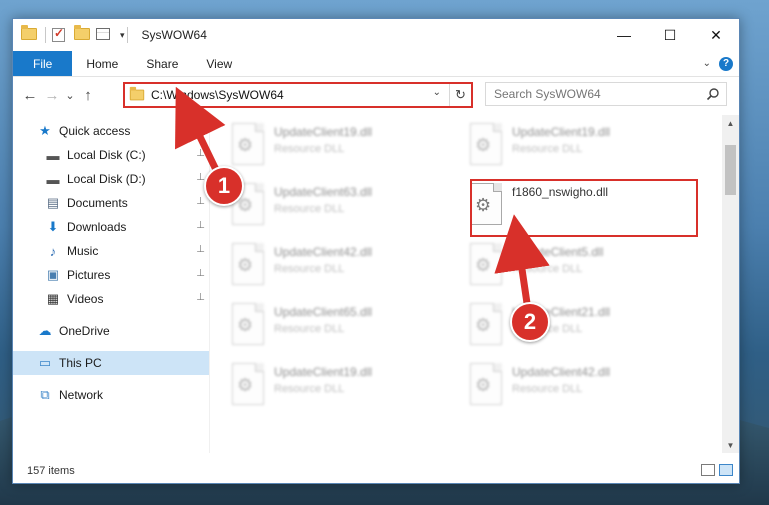  I want to click on target-file-highlight, so click(584, 208).